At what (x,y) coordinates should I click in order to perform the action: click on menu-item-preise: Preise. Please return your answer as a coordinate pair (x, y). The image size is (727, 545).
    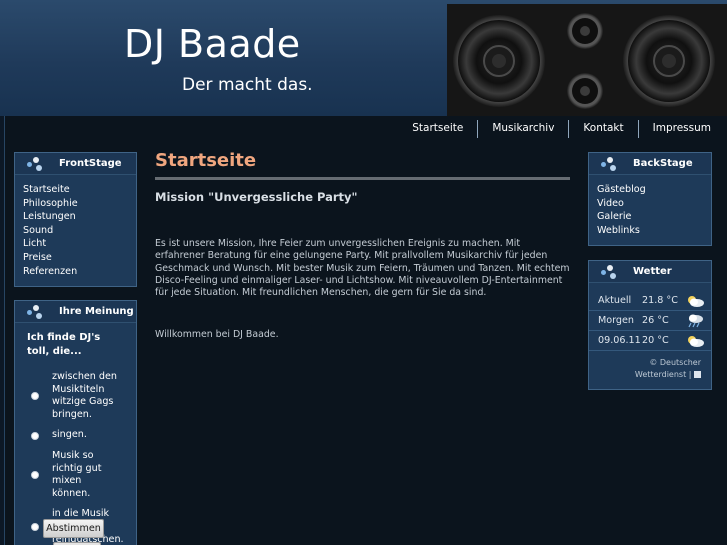
    Looking at the image, I should click on (79, 258).